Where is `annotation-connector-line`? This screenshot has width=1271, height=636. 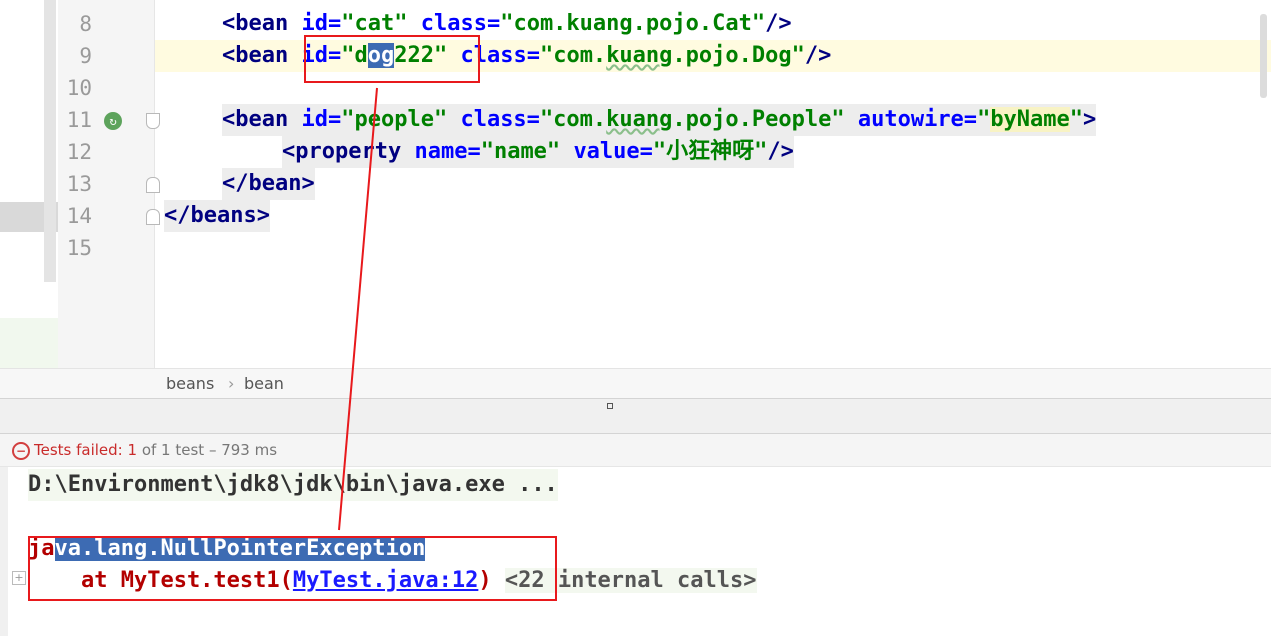 annotation-connector-line is located at coordinates (358, 309).